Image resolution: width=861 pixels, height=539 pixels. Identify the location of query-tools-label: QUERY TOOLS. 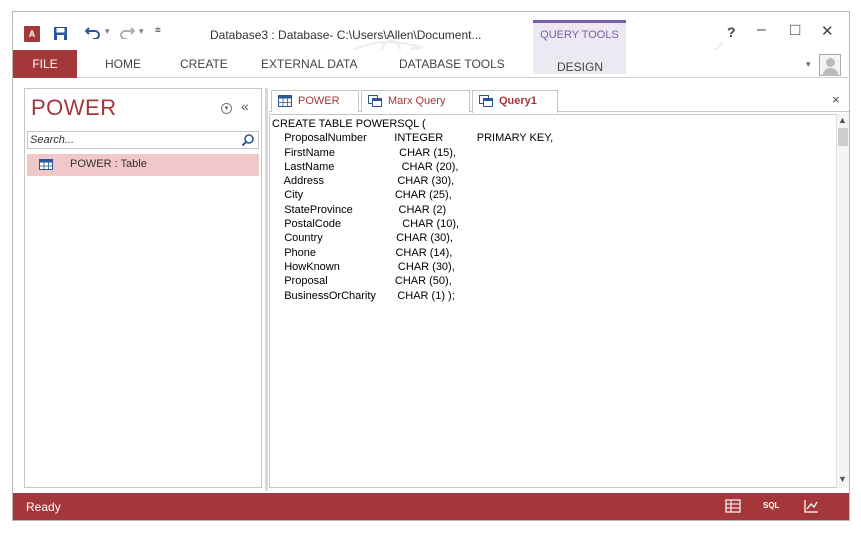
(579, 35).